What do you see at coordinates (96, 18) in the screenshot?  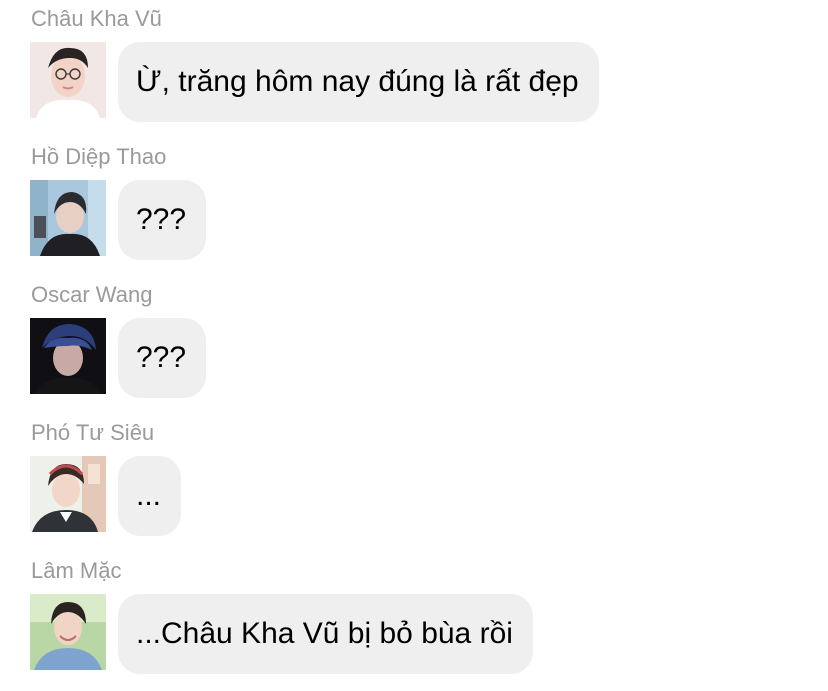 I see `sender-name: Châu Kha Vũ` at bounding box center [96, 18].